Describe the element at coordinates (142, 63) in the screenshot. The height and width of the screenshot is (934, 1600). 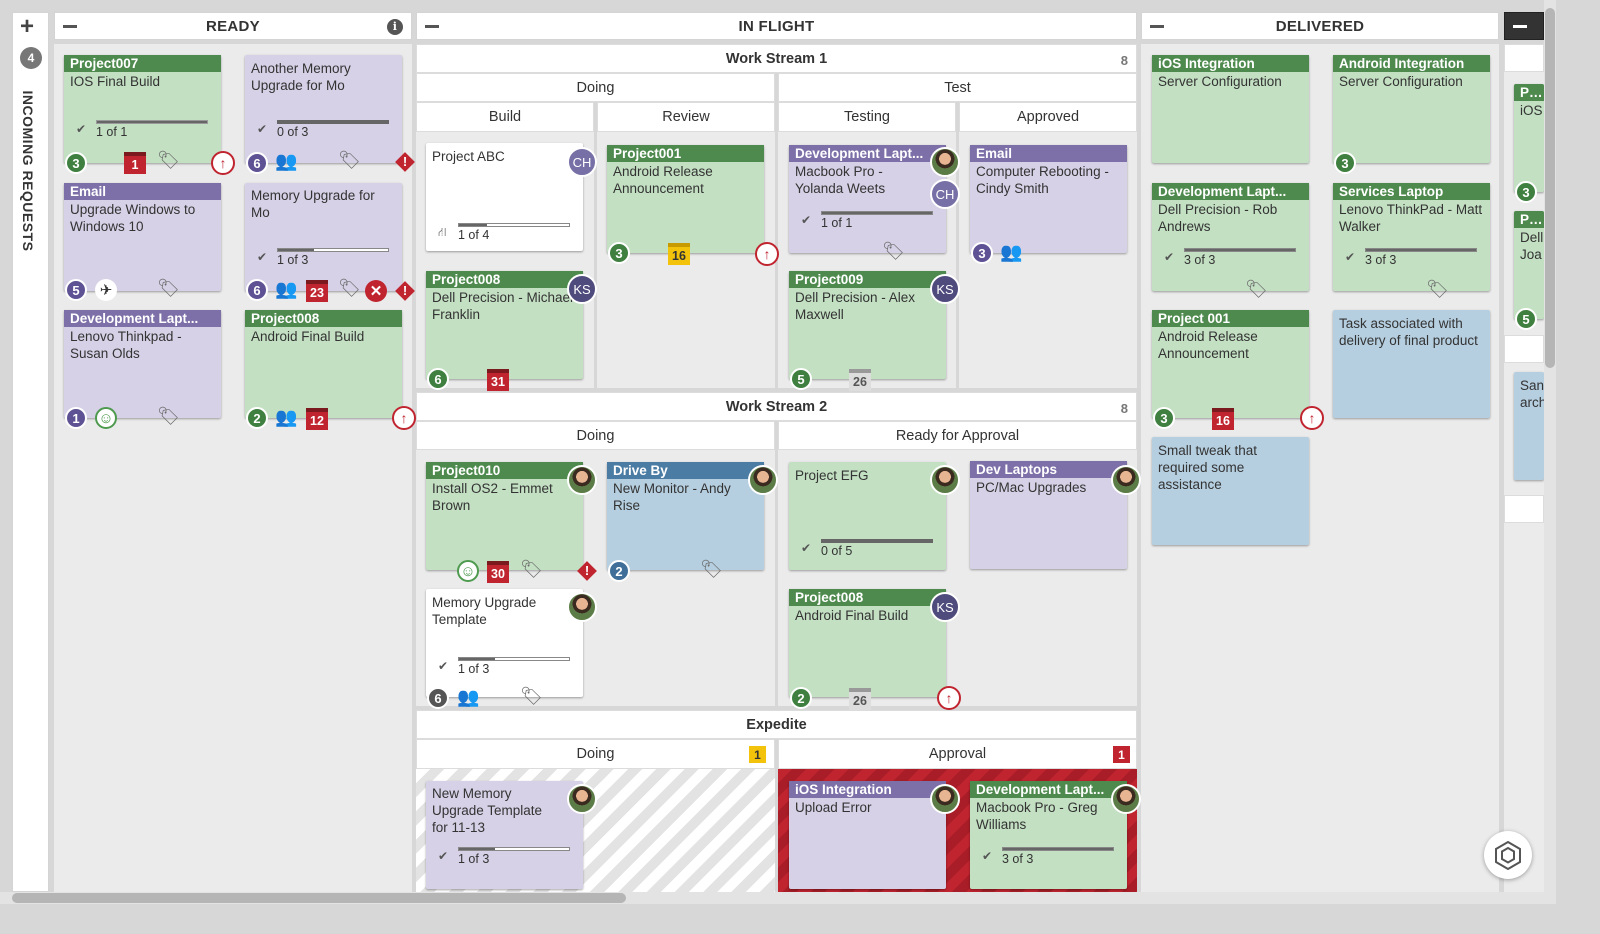
I see `card-header: Project007` at that location.